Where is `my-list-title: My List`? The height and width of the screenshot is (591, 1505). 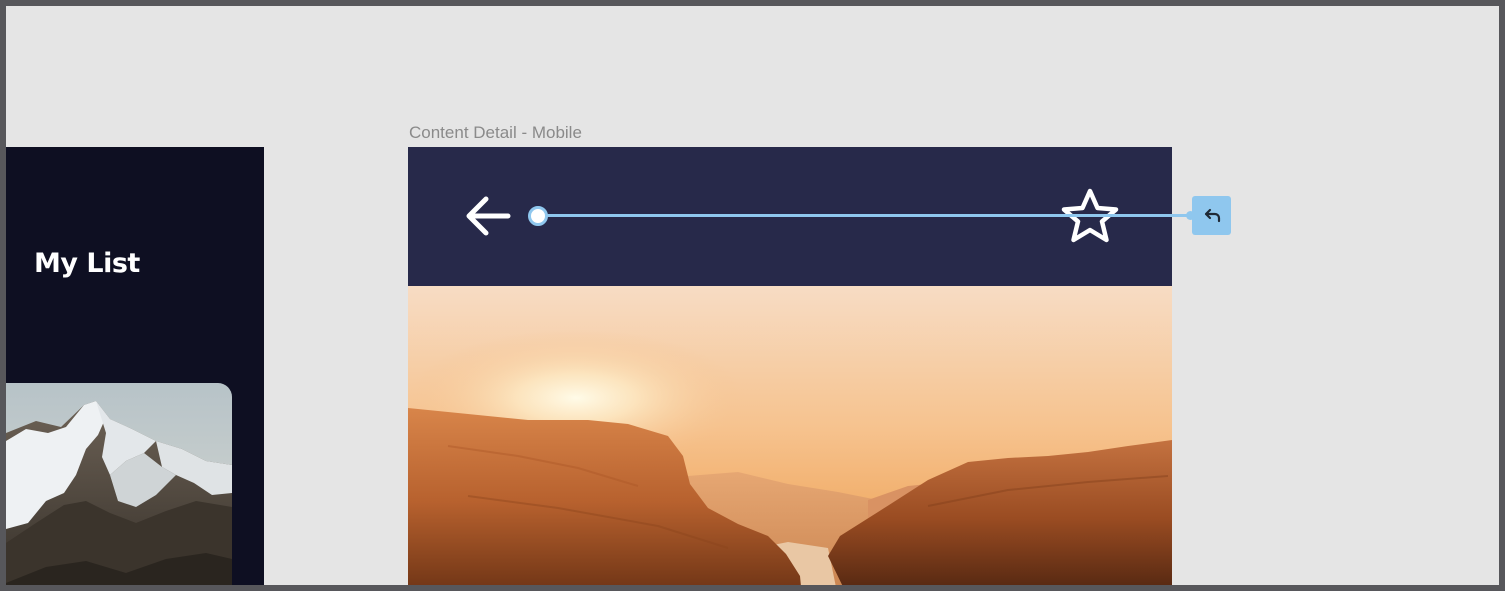 my-list-title: My List is located at coordinates (87, 263).